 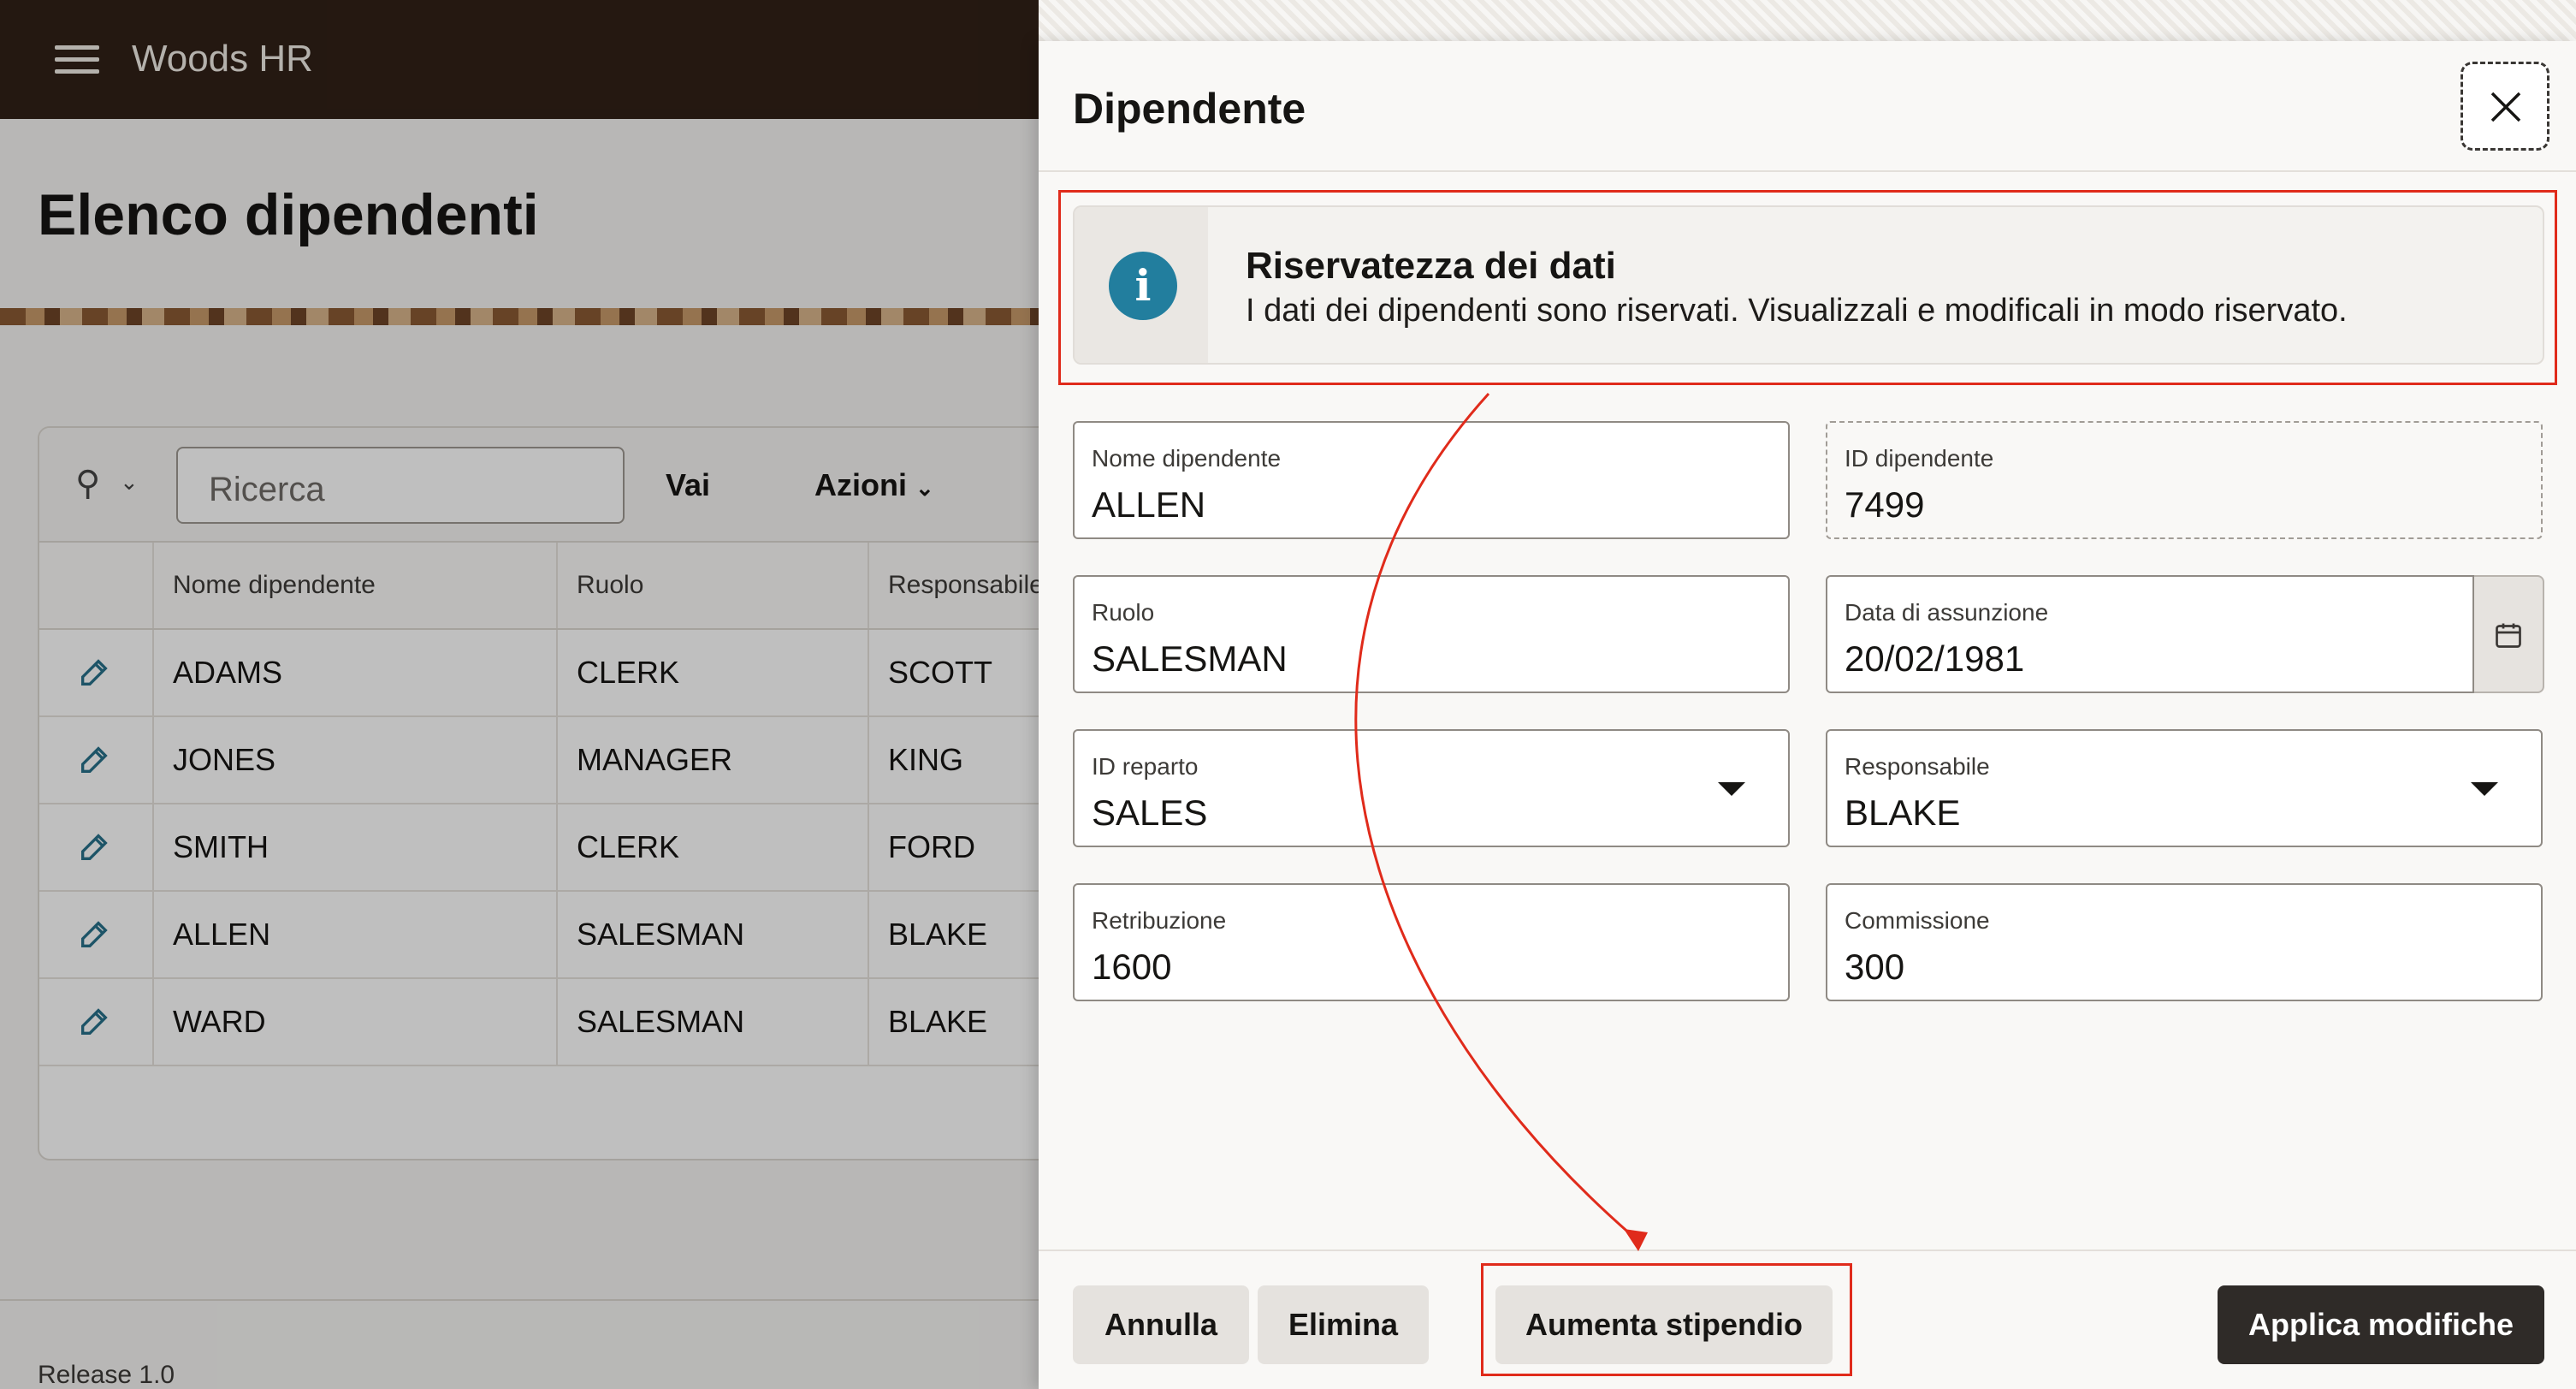 What do you see at coordinates (1917, 920) in the screenshot?
I see `field-label: Commissione` at bounding box center [1917, 920].